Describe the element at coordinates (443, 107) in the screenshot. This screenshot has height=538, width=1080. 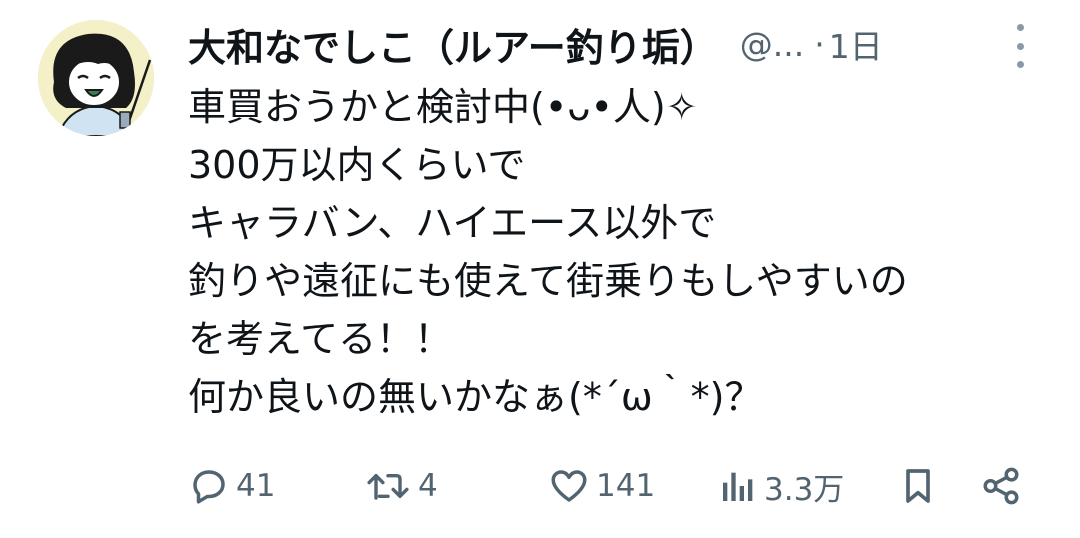
I see `tweet-line: 車買おうかと検討中(•ᴗ•人)✧` at that location.